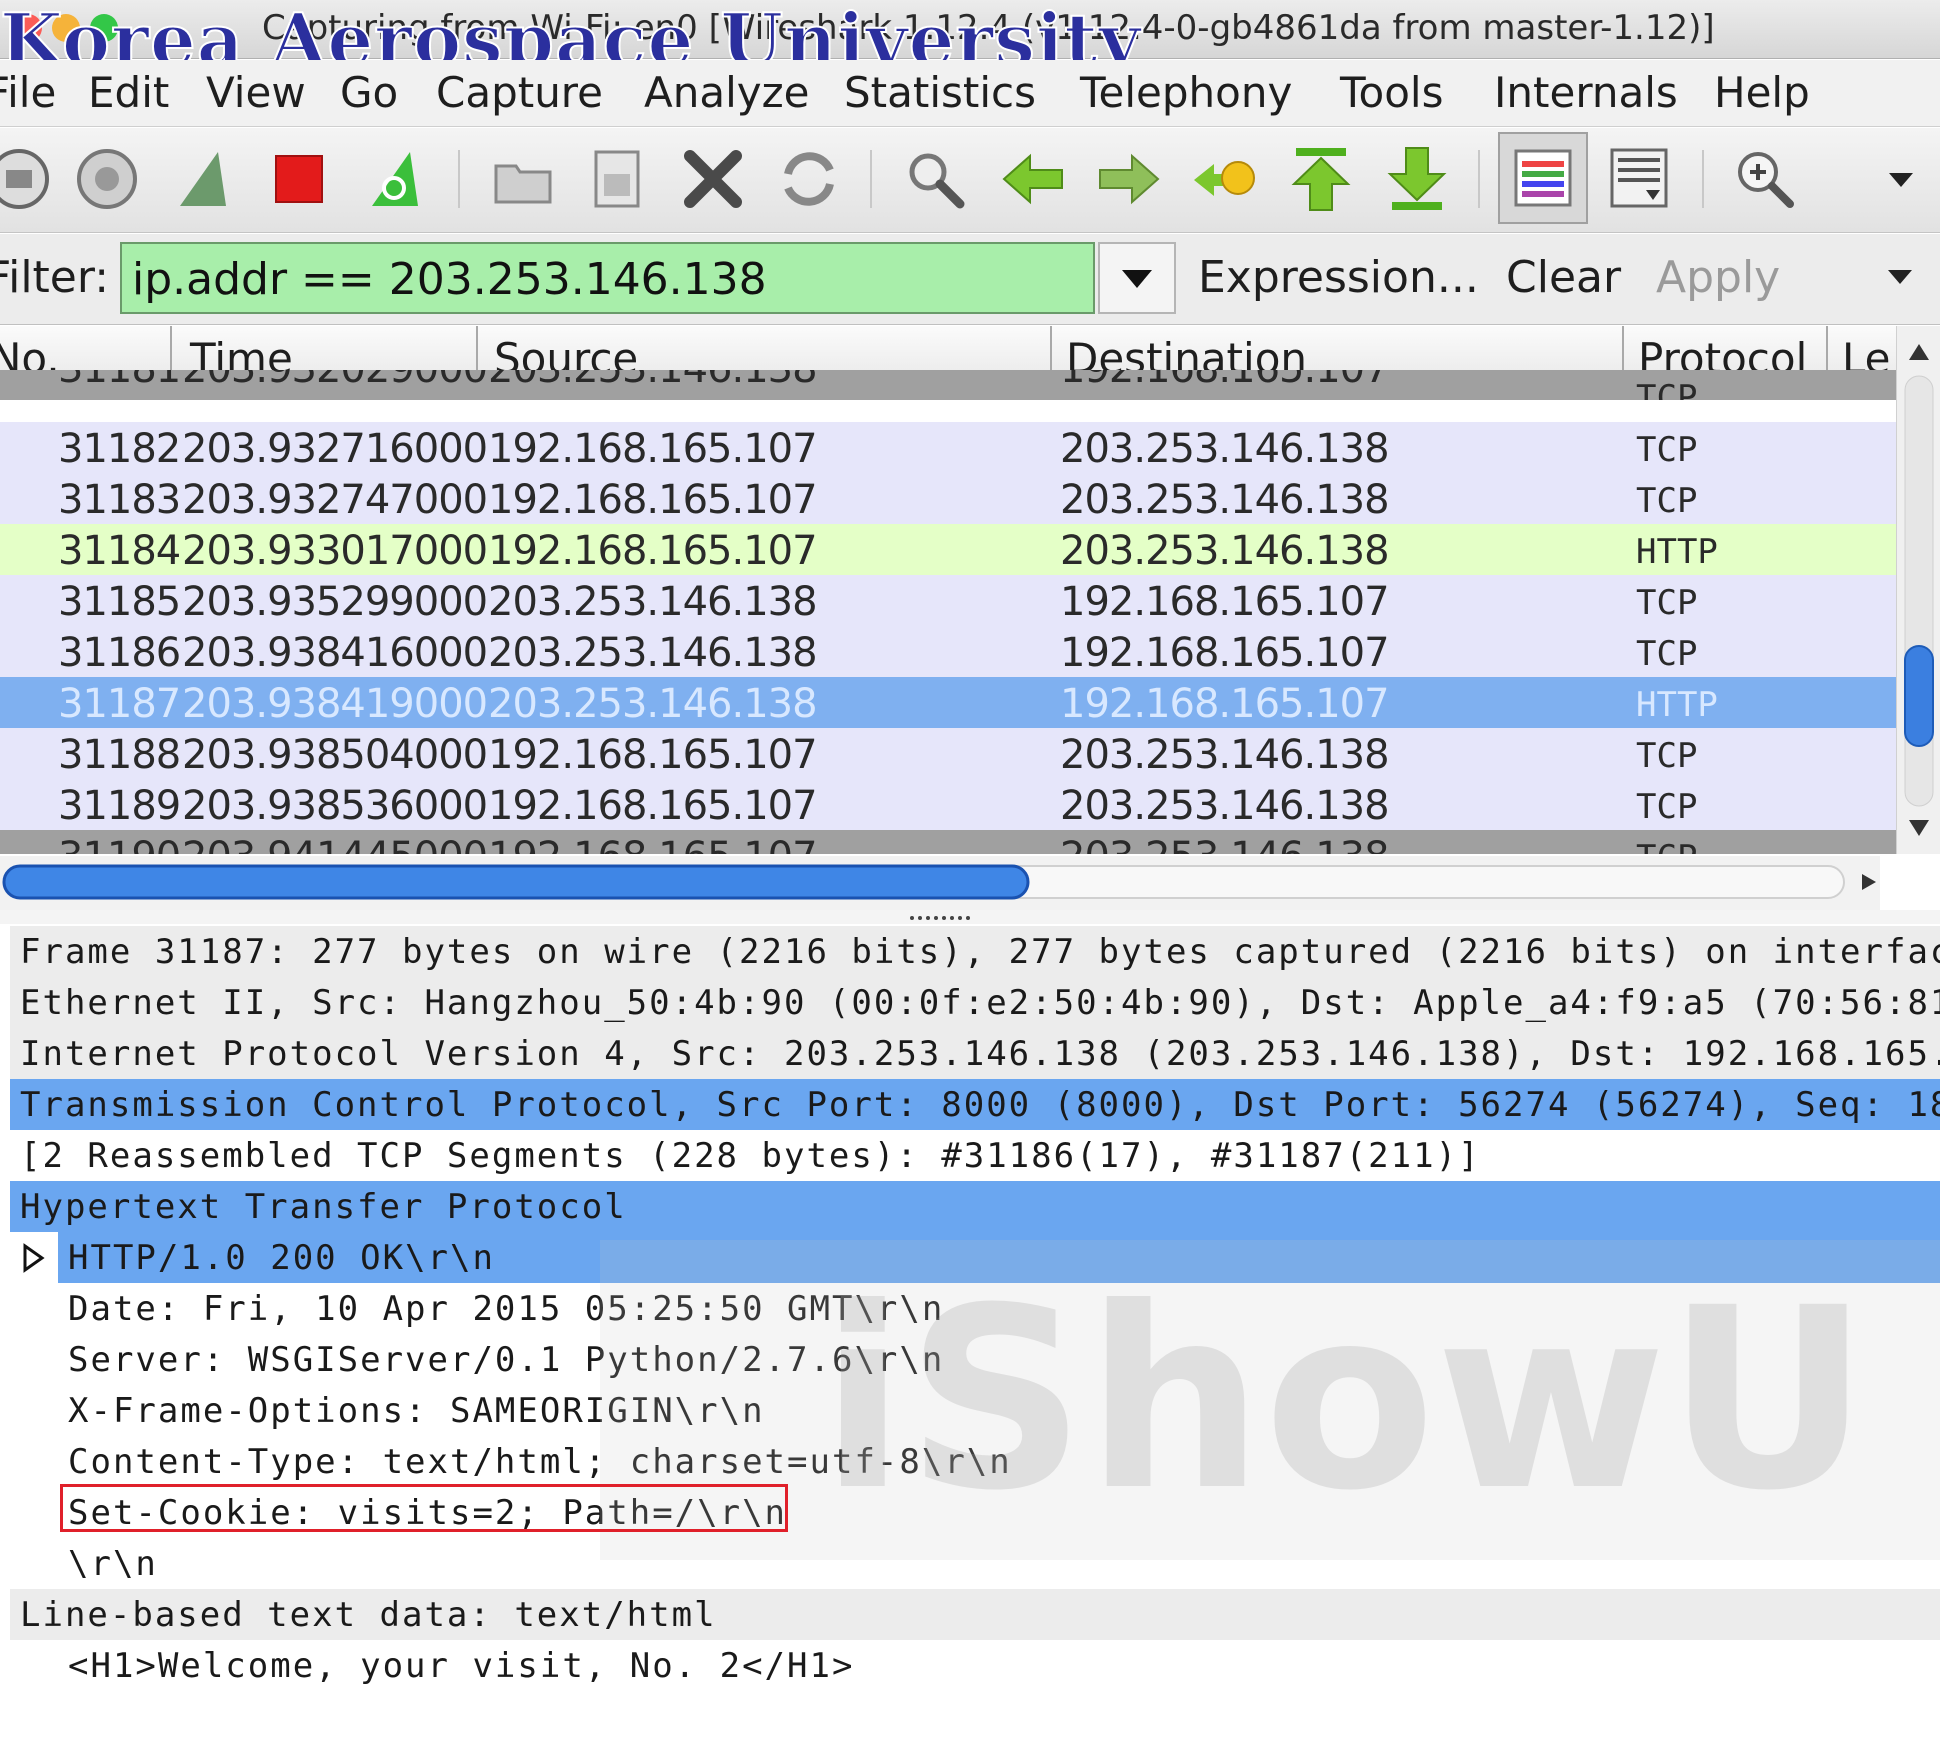  Describe the element at coordinates (727, 92) in the screenshot. I see `menu-analyze: Analyze` at that location.